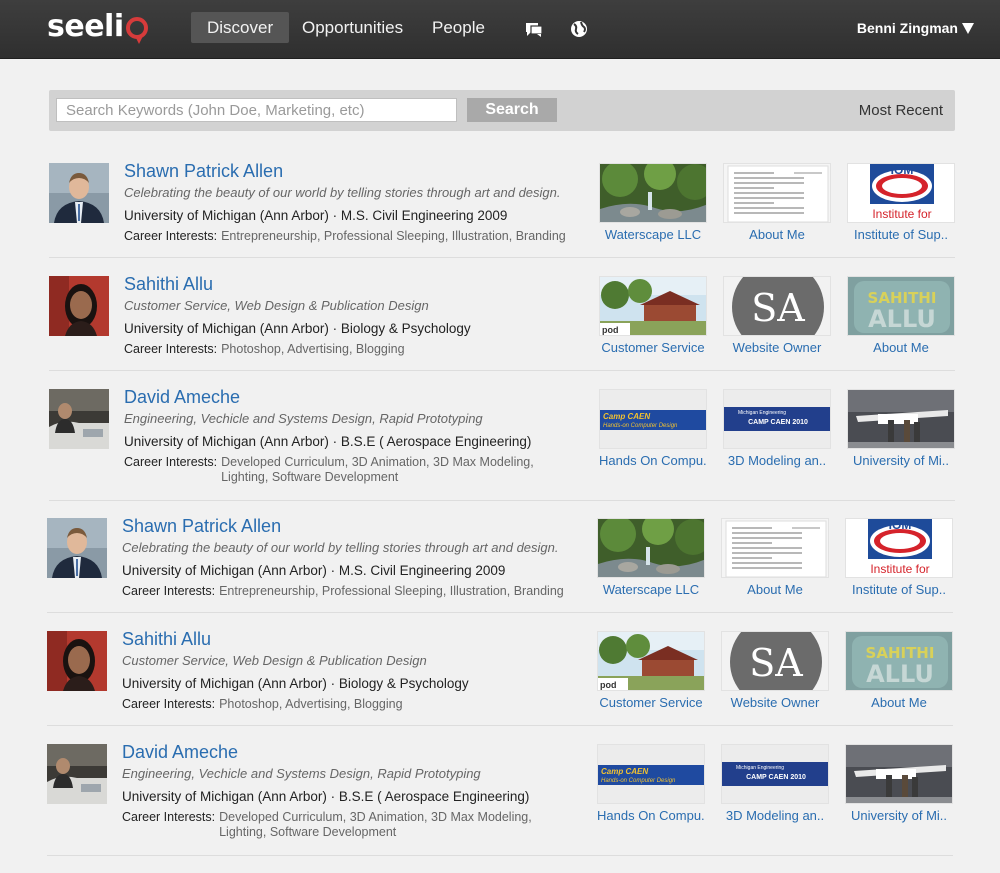  What do you see at coordinates (458, 27) in the screenshot?
I see `nav-people: People` at bounding box center [458, 27].